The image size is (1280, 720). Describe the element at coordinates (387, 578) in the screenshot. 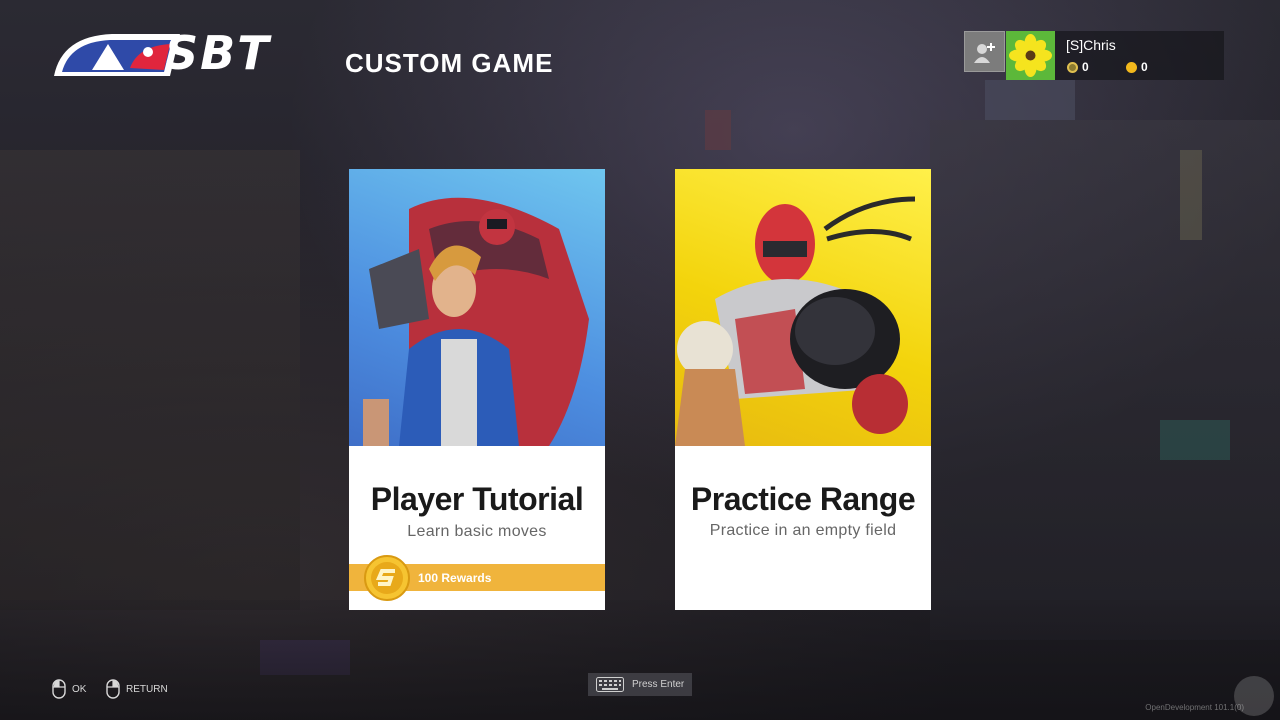

I see `reward-coin-icon` at that location.